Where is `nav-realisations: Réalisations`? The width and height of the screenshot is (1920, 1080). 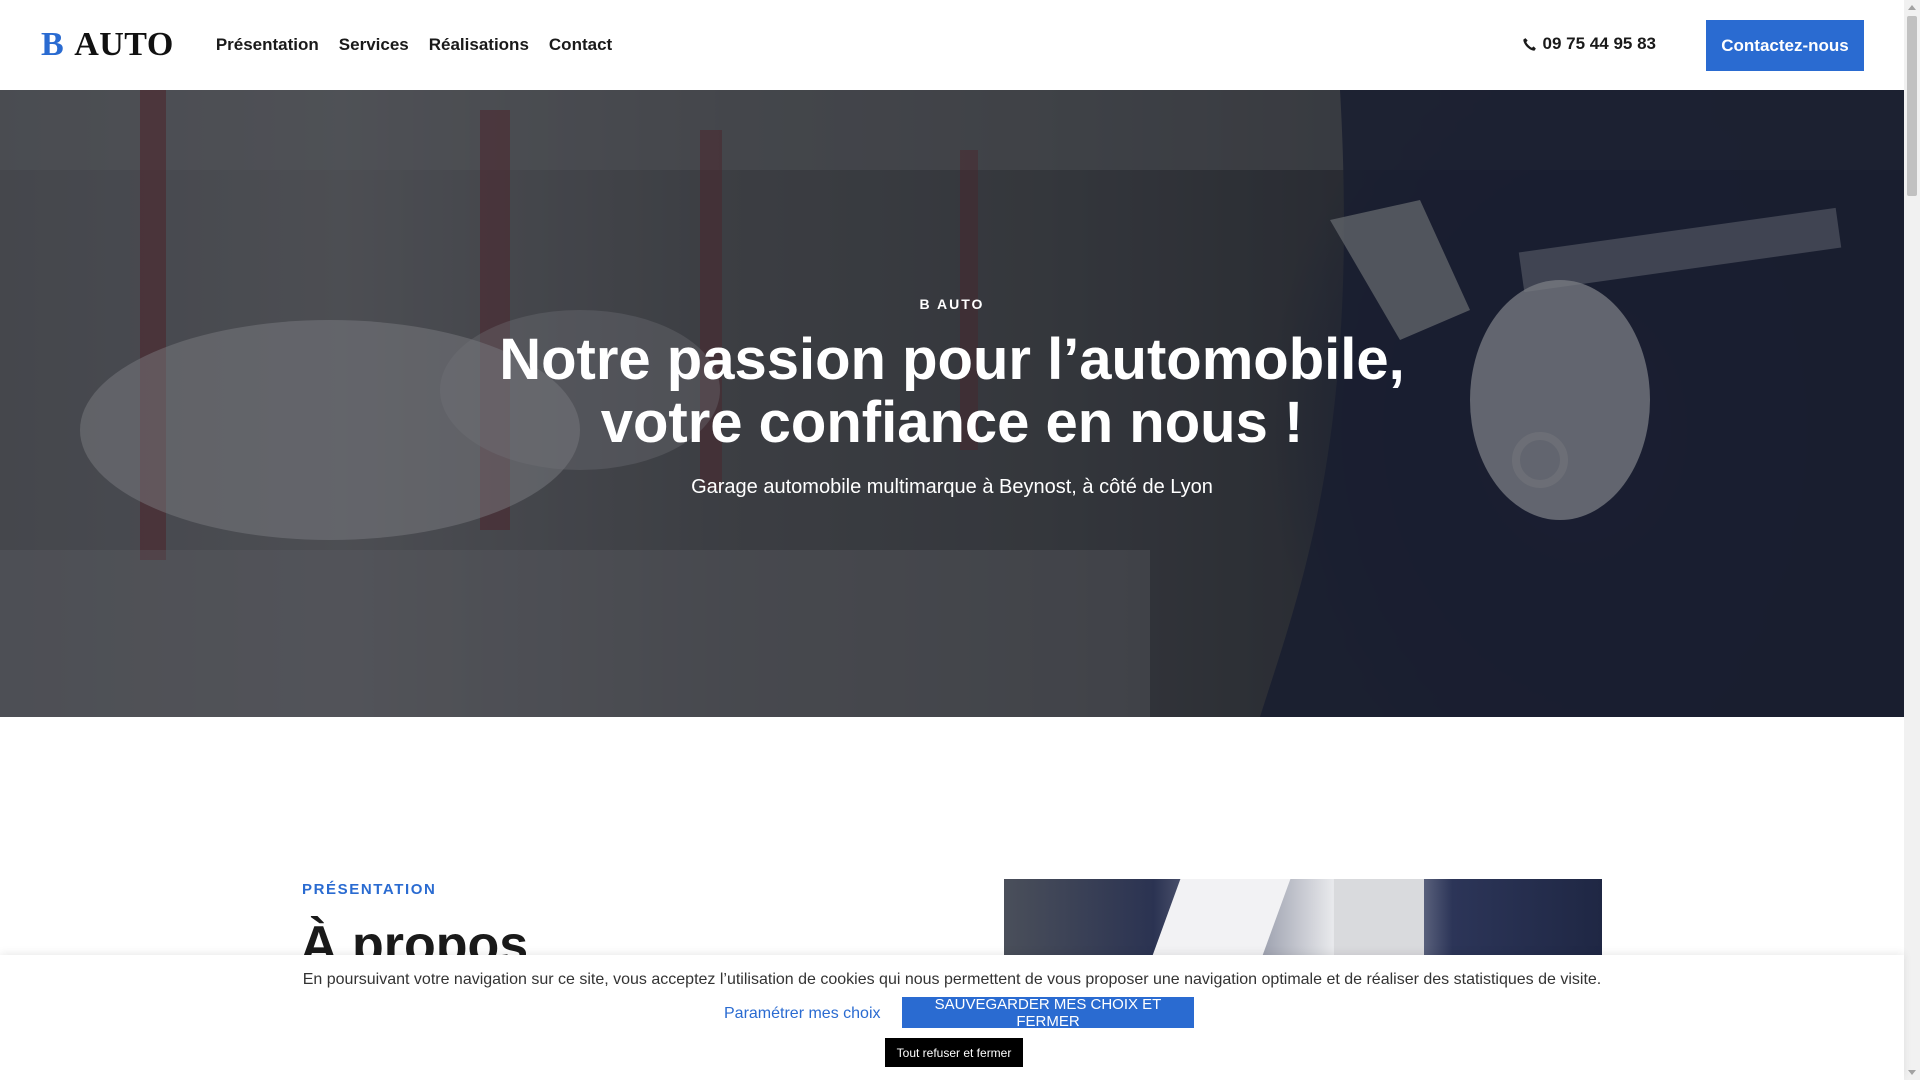 nav-realisations: Réalisations is located at coordinates (479, 45).